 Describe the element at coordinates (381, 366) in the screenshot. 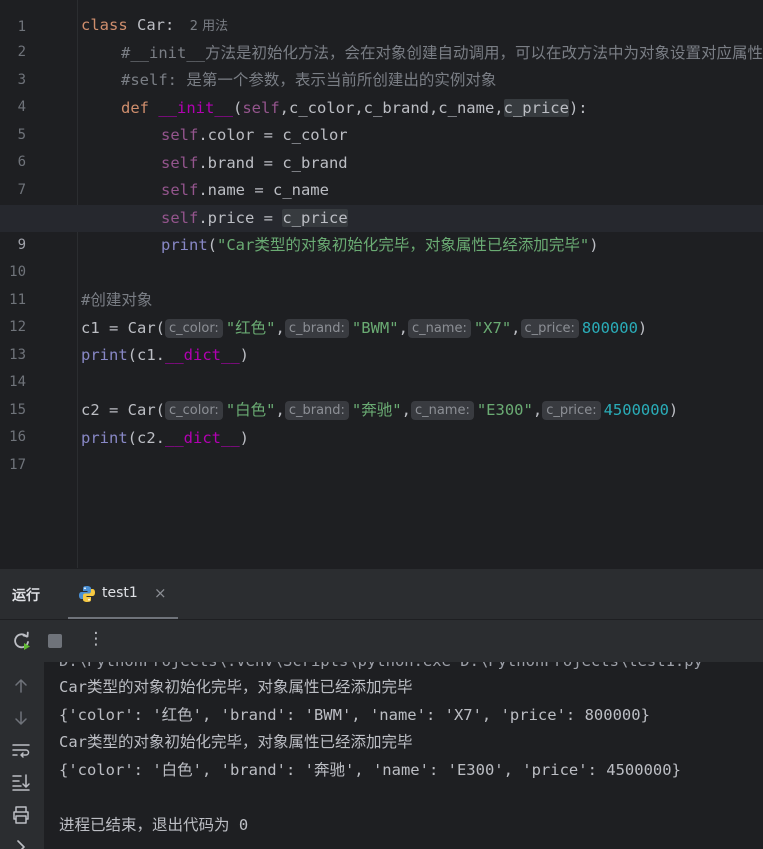

I see `code-line-14: 14 print(c1.__dict__)` at that location.